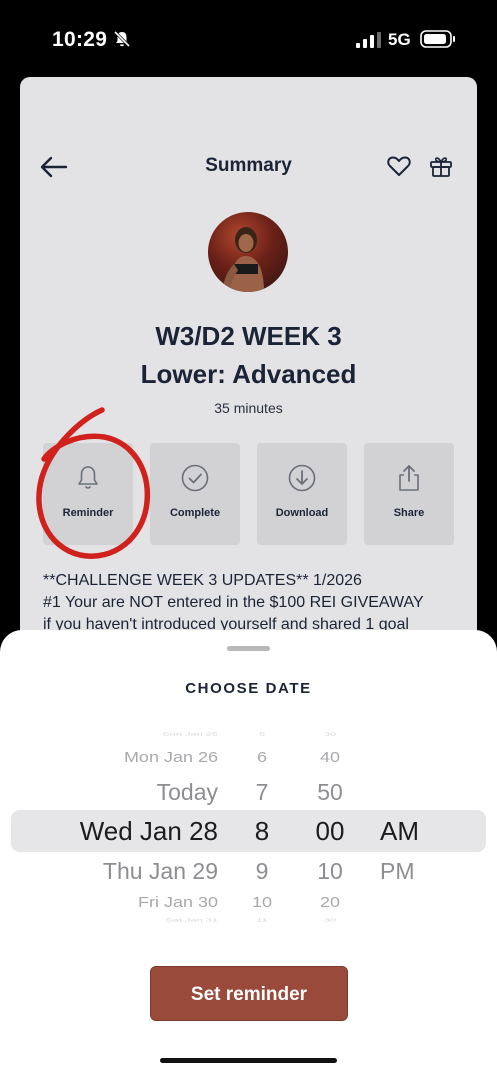 The image size is (497, 1080). I want to click on date-option: Mon Jan 26, so click(129, 757).